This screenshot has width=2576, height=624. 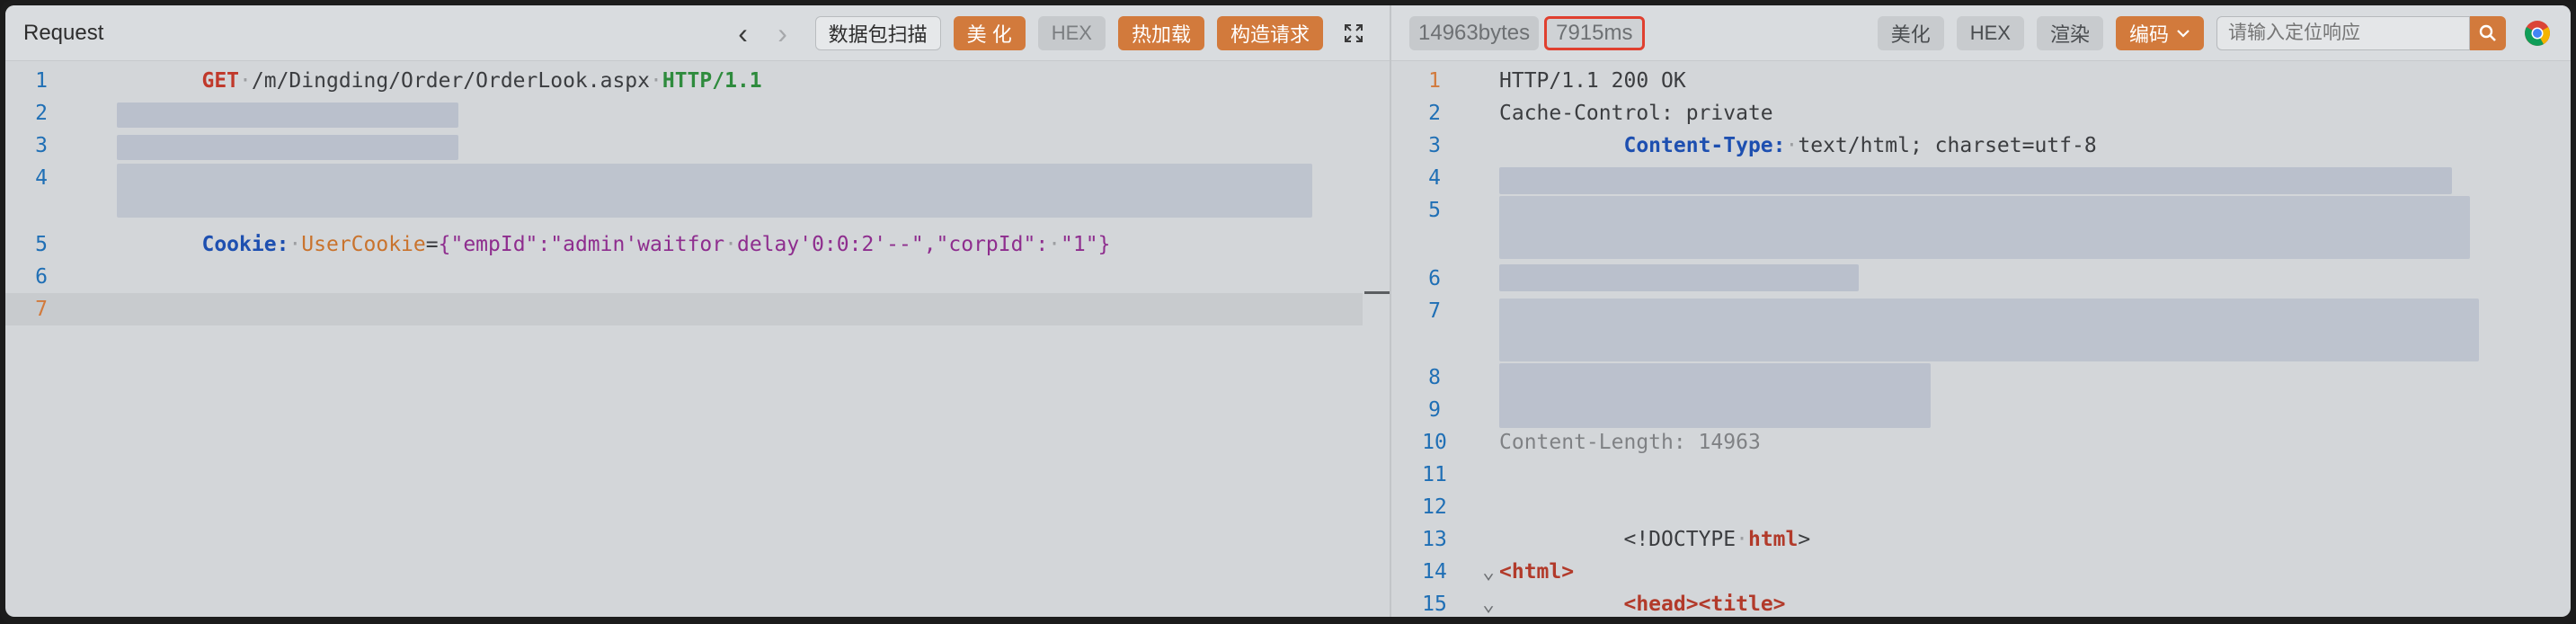 I want to click on scrollbar-thumb, so click(x=1377, y=292).